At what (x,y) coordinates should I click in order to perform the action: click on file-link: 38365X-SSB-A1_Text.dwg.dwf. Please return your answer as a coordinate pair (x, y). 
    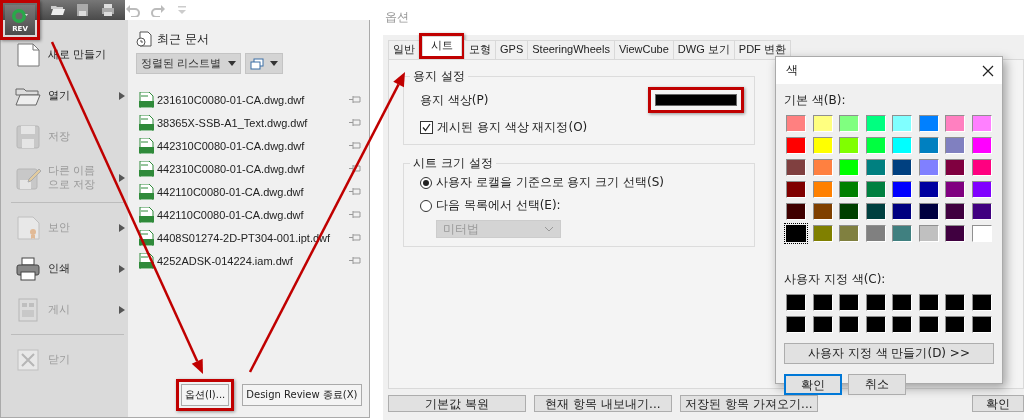
    Looking at the image, I should click on (251, 122).